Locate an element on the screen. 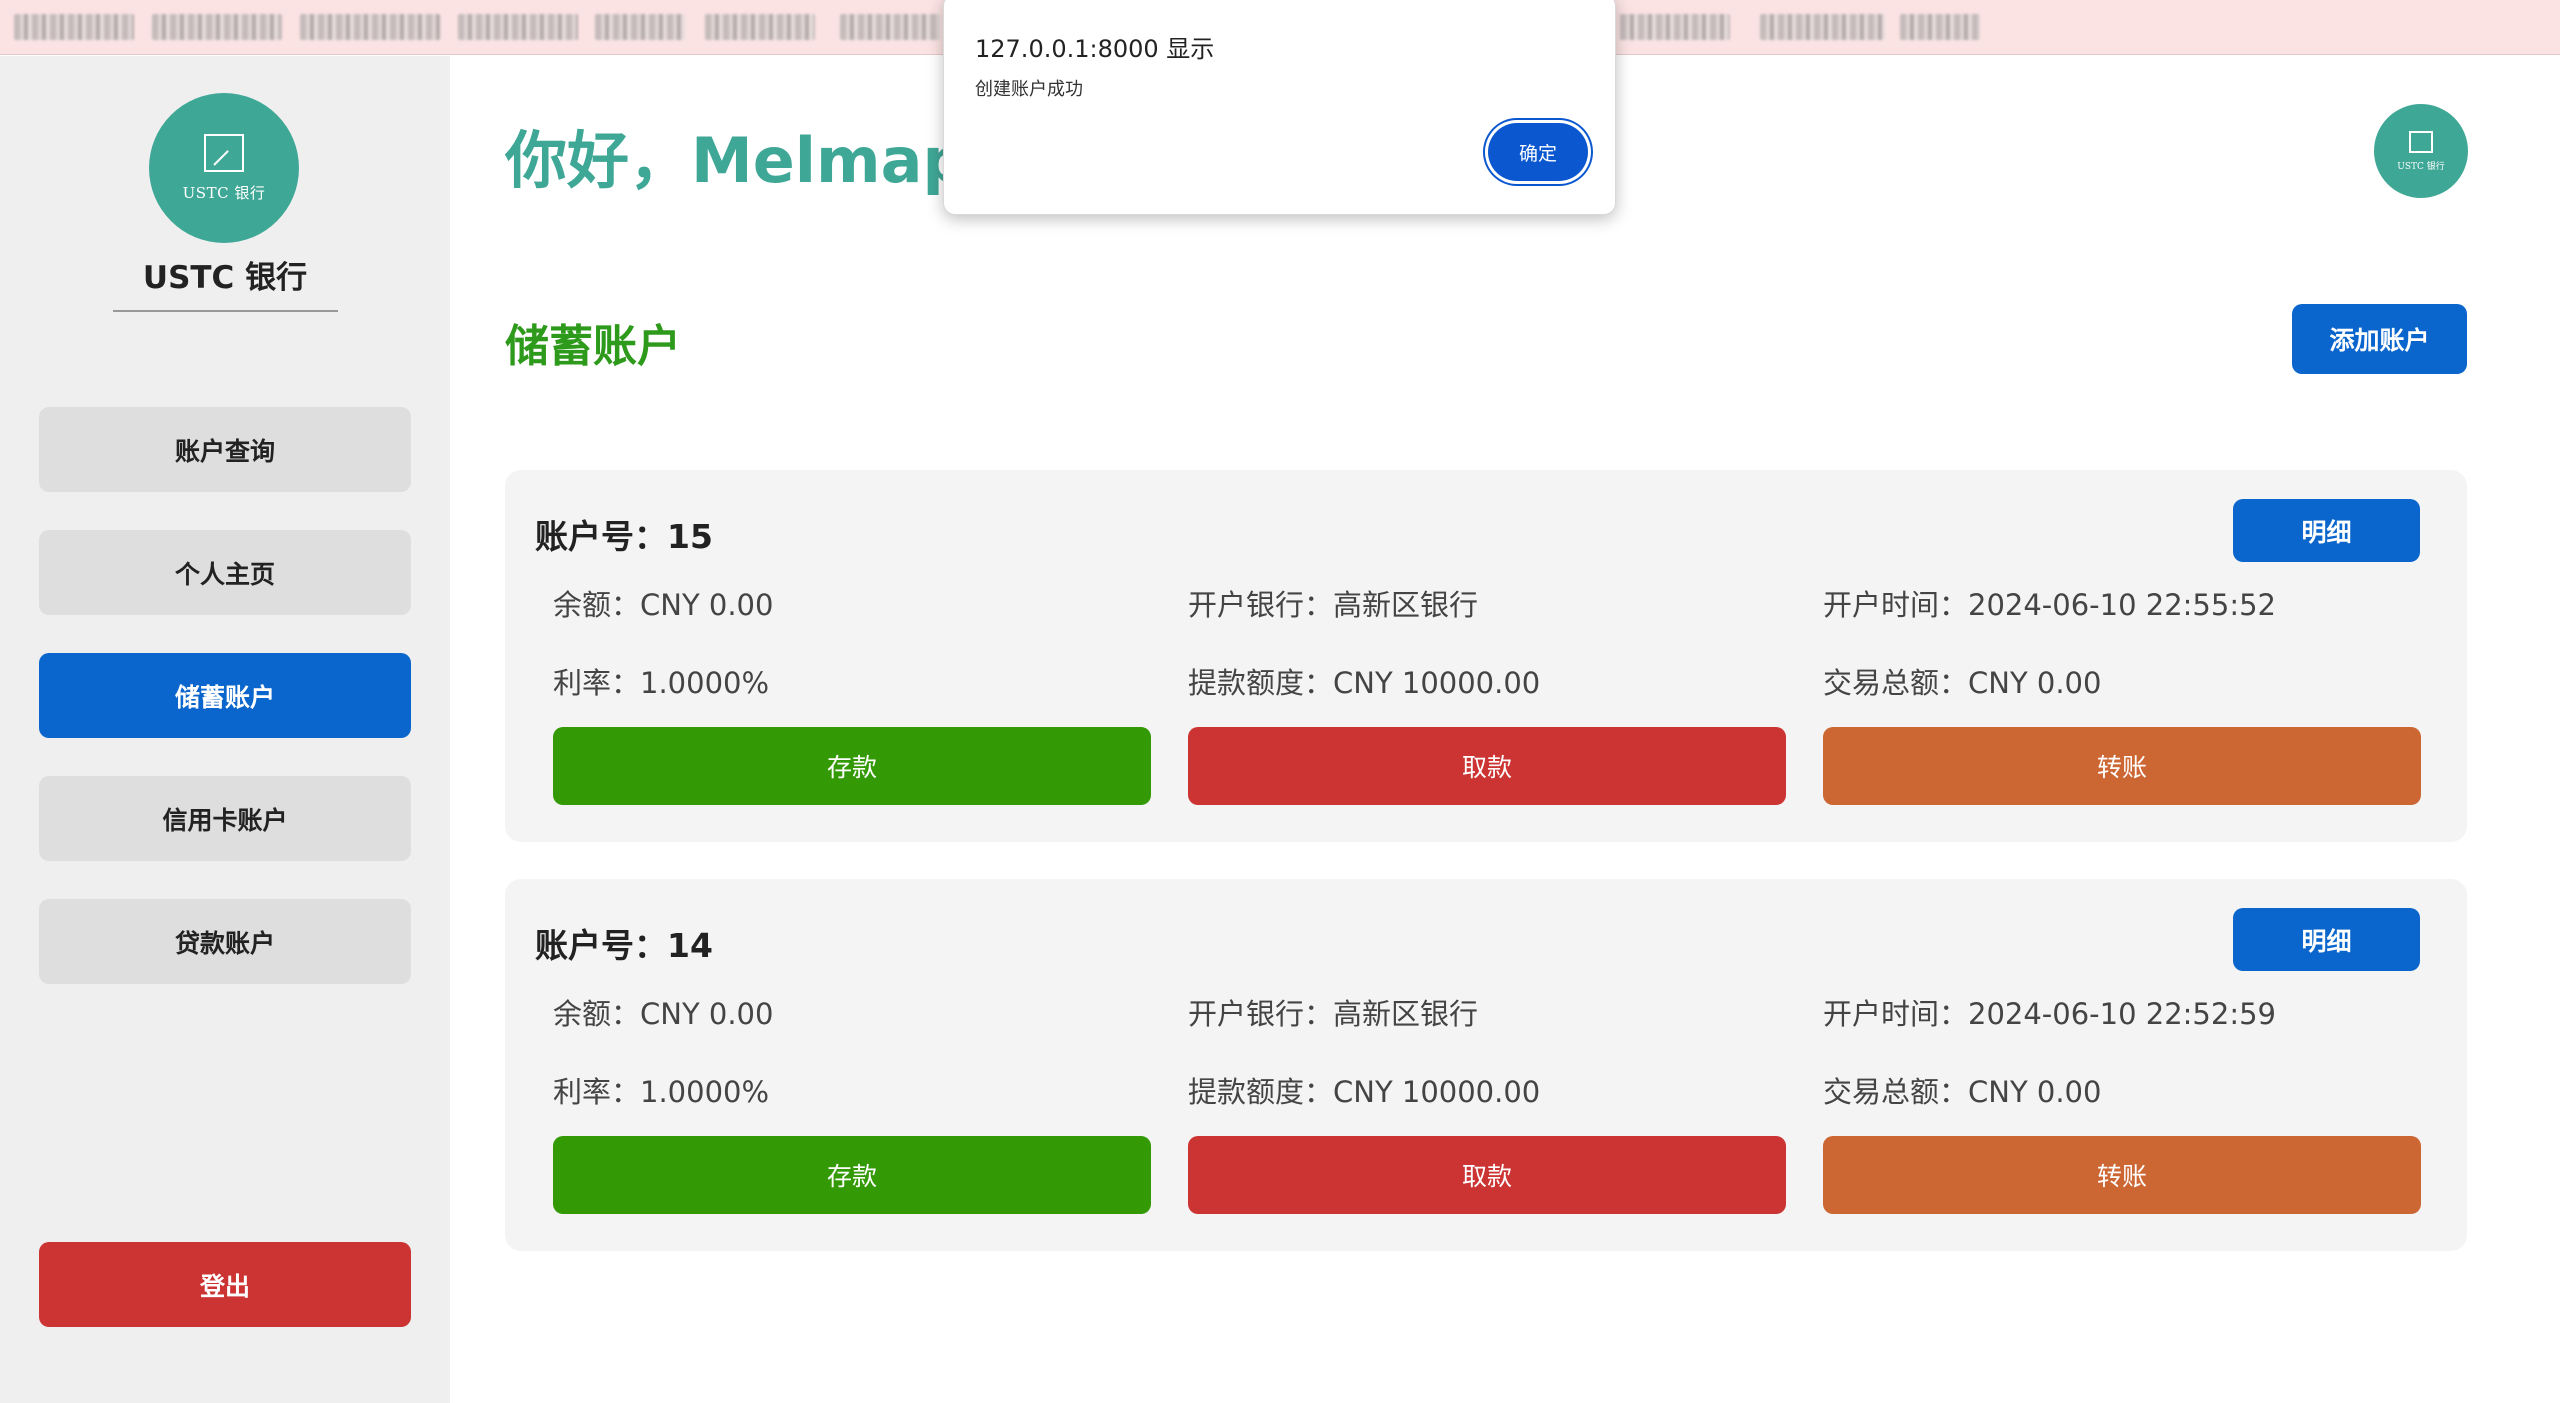 The width and height of the screenshot is (2560, 1403). avatar: USTC 银行 is located at coordinates (2421, 151).